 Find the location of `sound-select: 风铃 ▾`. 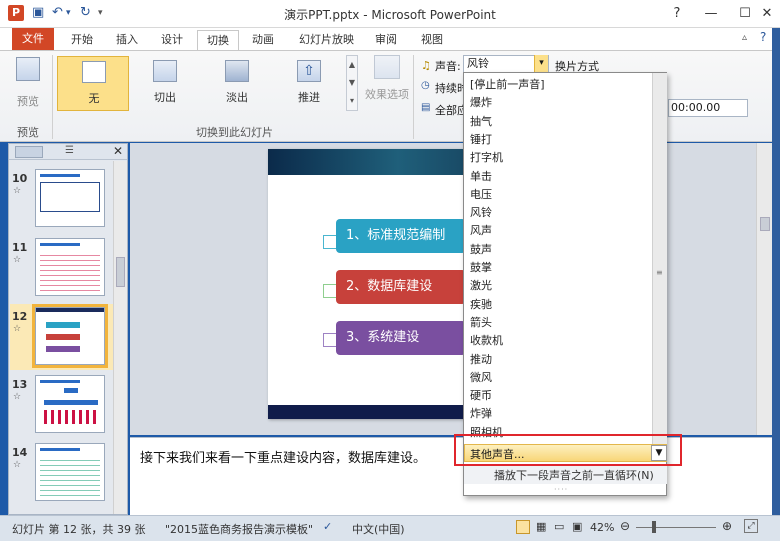

sound-select: 风铃 ▾ is located at coordinates (506, 64).